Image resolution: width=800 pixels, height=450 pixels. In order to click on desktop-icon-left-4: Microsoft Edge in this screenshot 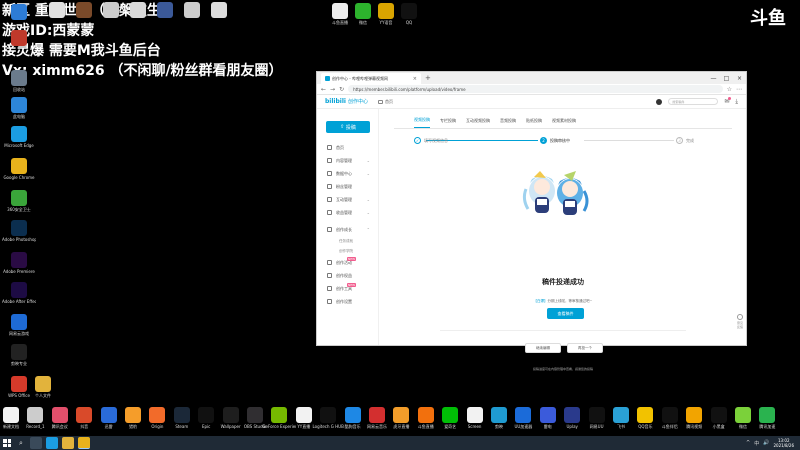, I will do `click(19, 137)`.